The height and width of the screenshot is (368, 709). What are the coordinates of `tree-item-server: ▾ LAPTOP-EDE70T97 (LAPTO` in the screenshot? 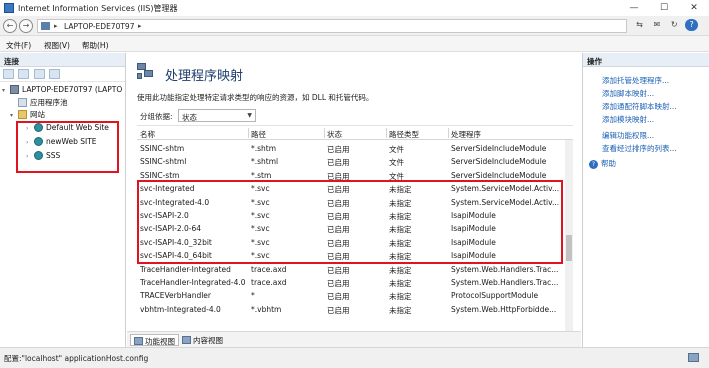 It's located at (62, 91).